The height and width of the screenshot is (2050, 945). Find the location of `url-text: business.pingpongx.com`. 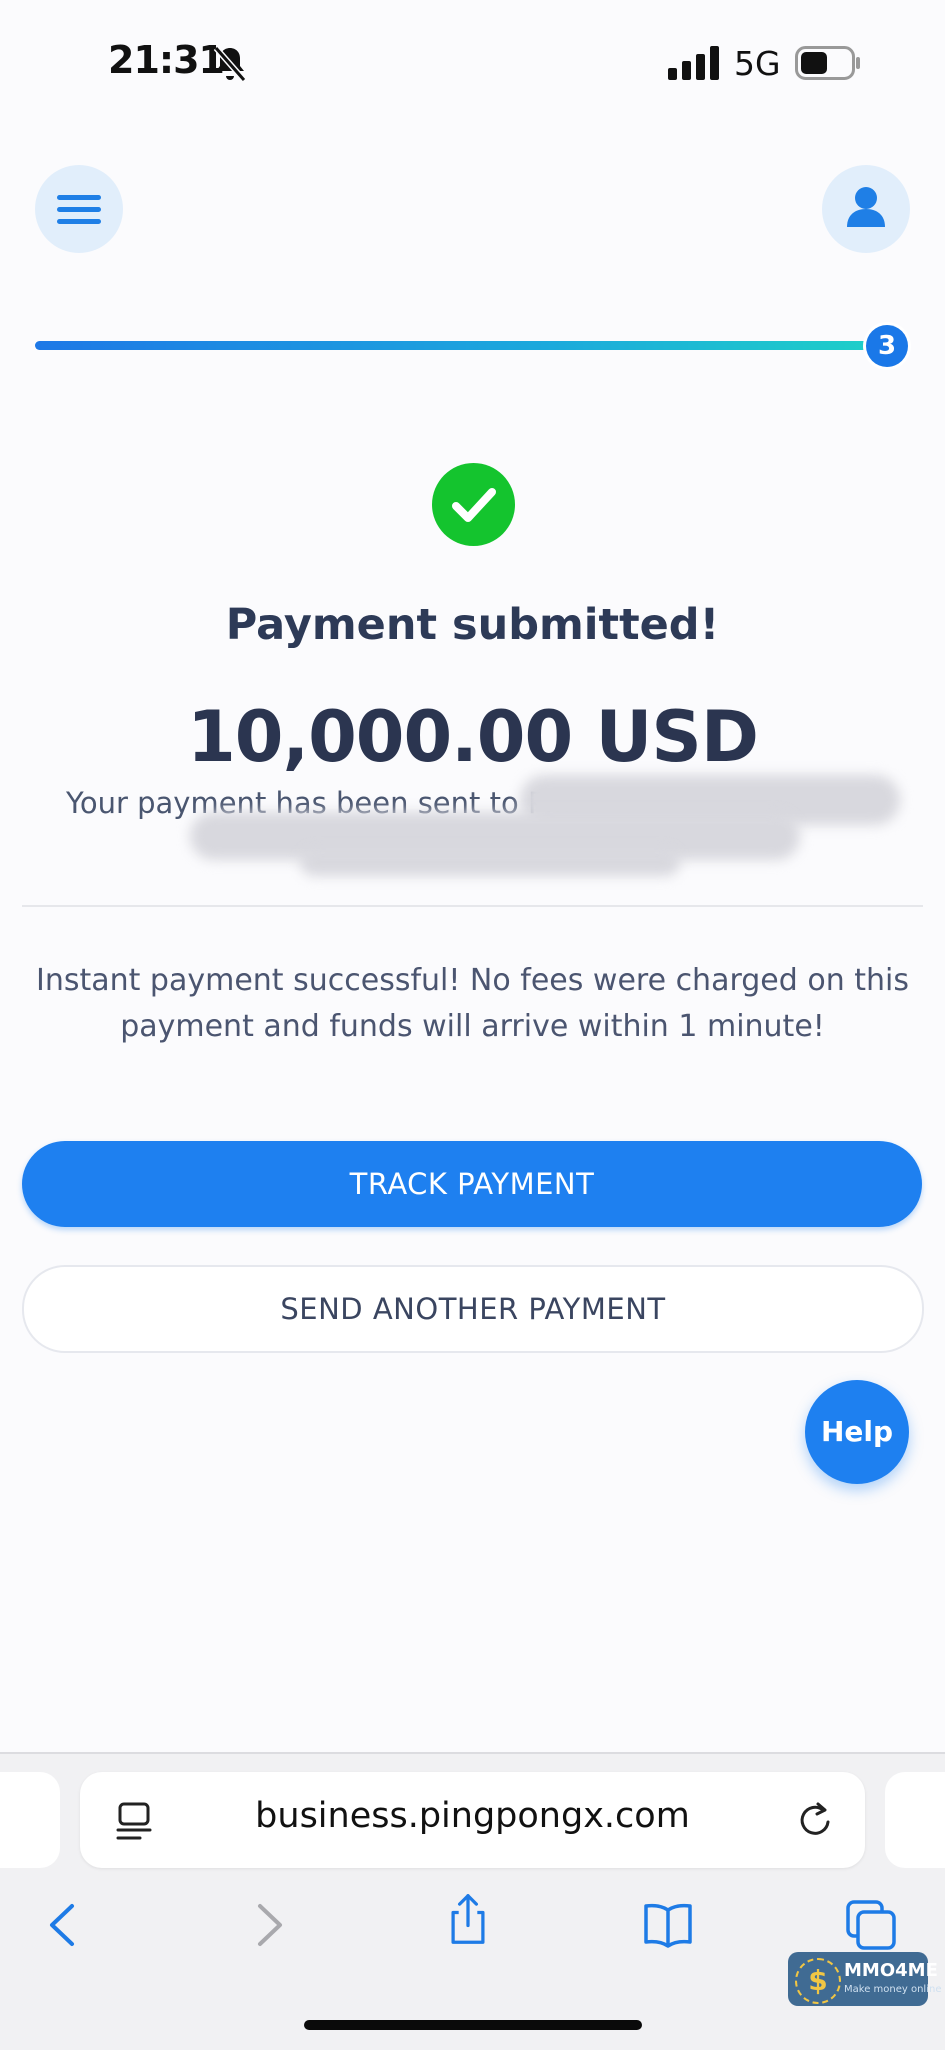

url-text: business.pingpongx.com is located at coordinates (472, 1816).